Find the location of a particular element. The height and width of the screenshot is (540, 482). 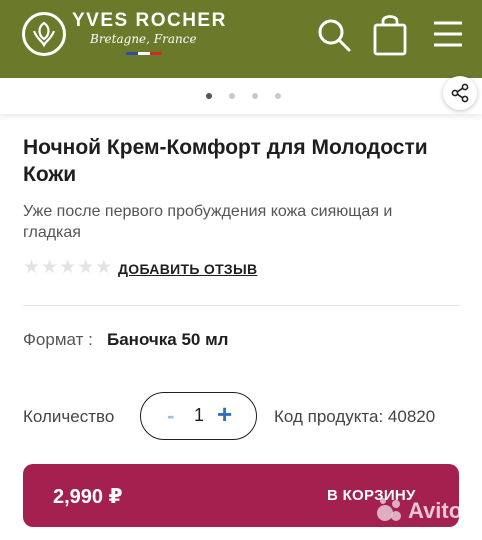

french-flag is located at coordinates (144, 53).